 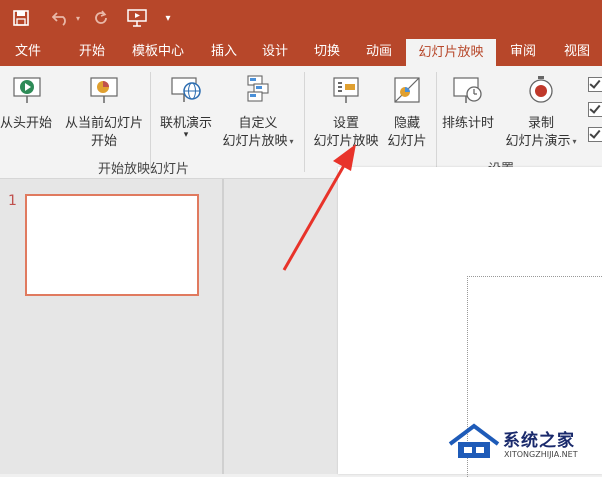 What do you see at coordinates (541, 141) in the screenshot?
I see `record-label-2: 幻灯片演示 ▾` at bounding box center [541, 141].